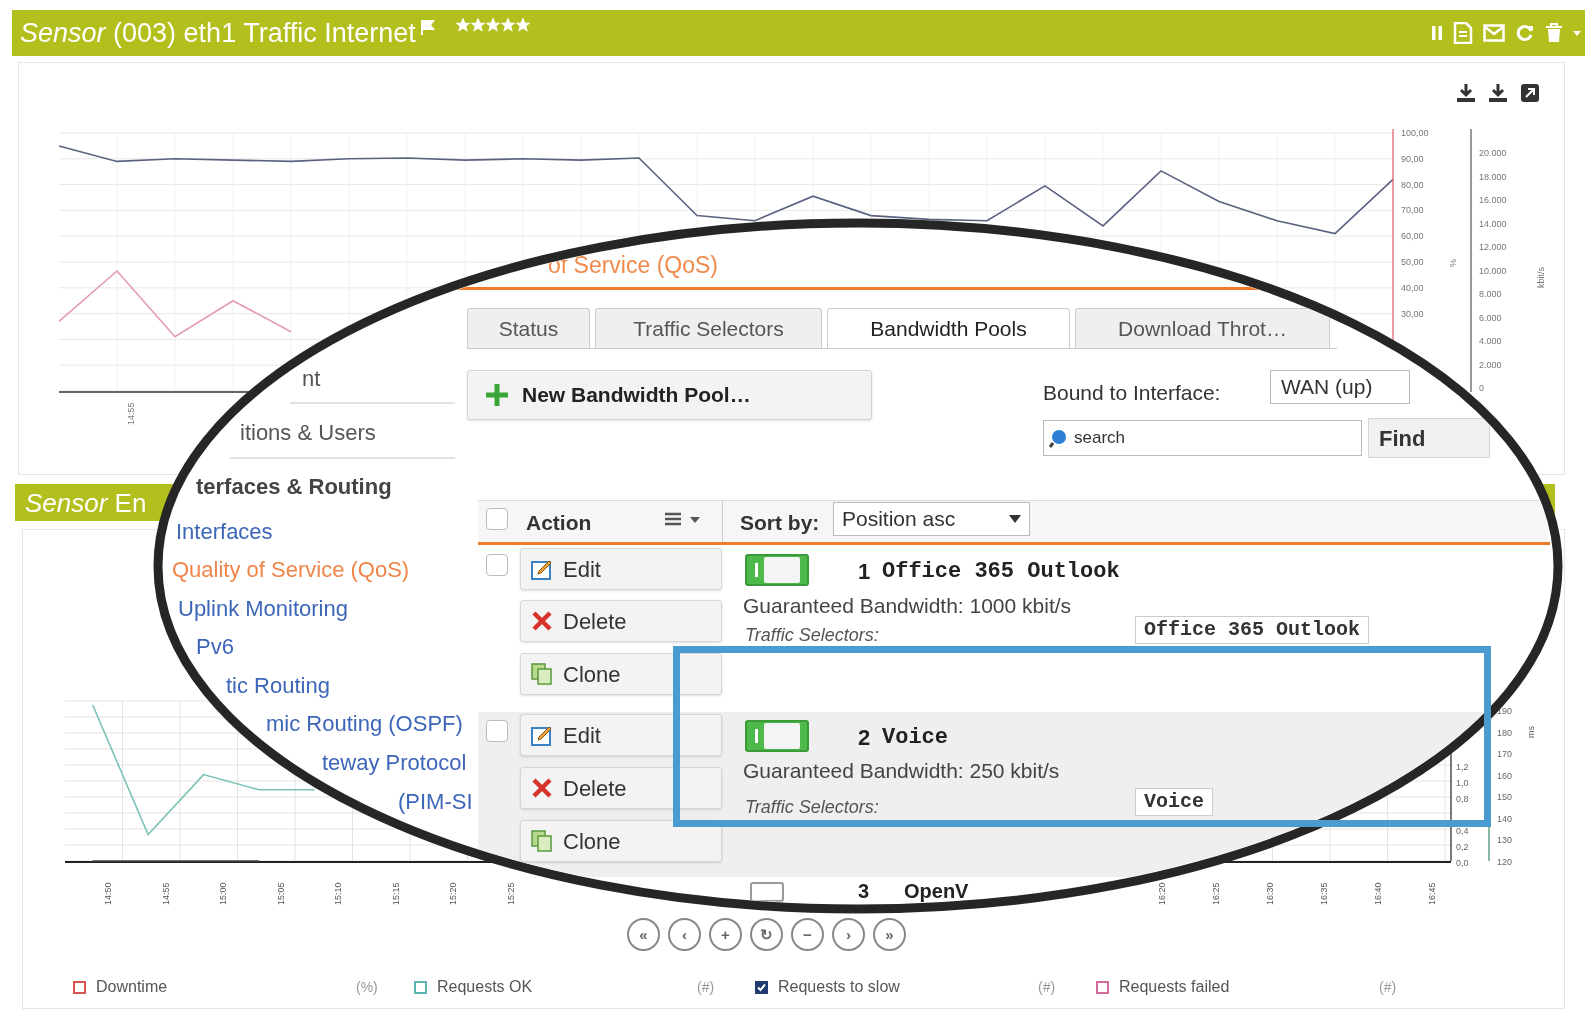  Describe the element at coordinates (311, 378) in the screenshot. I see `nav-section: nt` at that location.